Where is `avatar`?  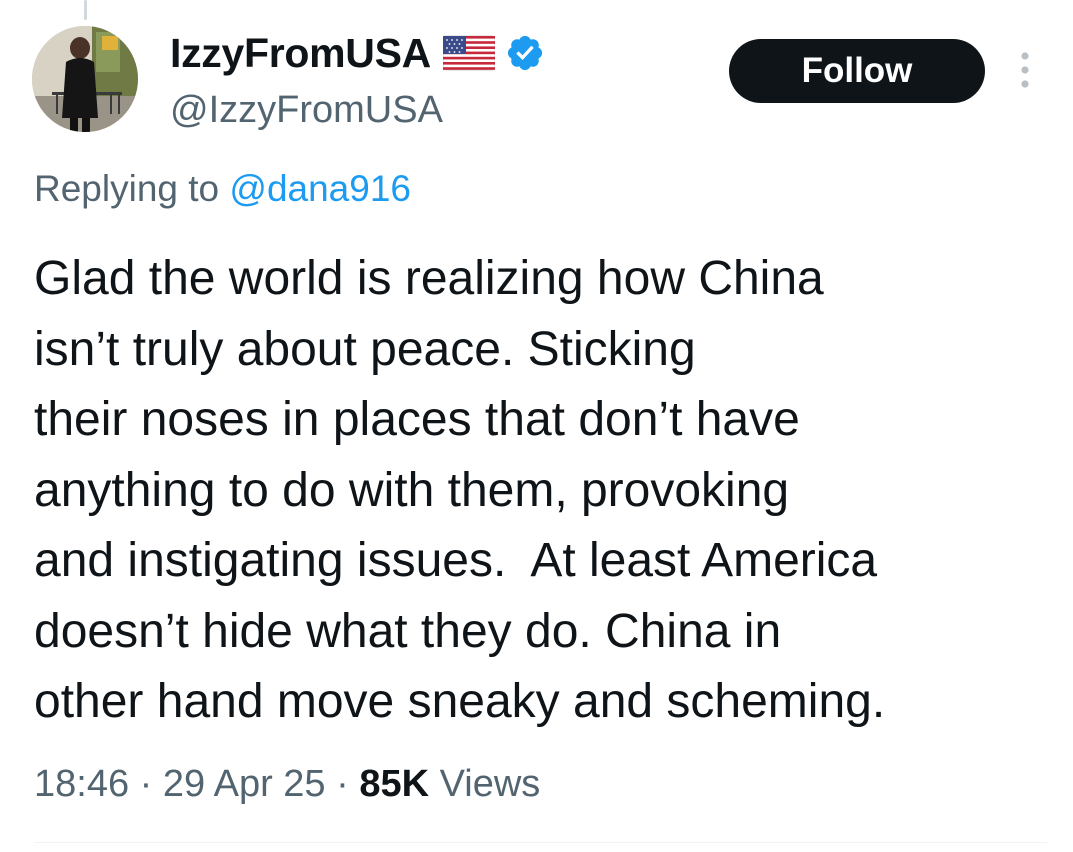 avatar is located at coordinates (85, 79).